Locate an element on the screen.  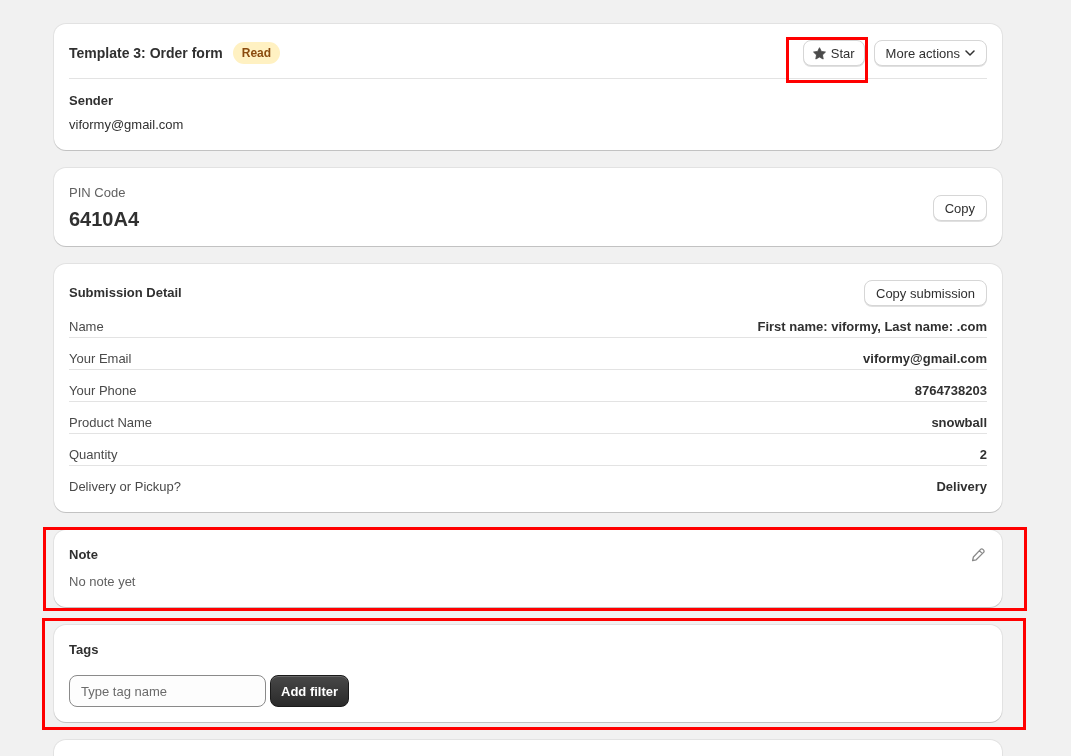
field-value: 2 is located at coordinates (983, 455).